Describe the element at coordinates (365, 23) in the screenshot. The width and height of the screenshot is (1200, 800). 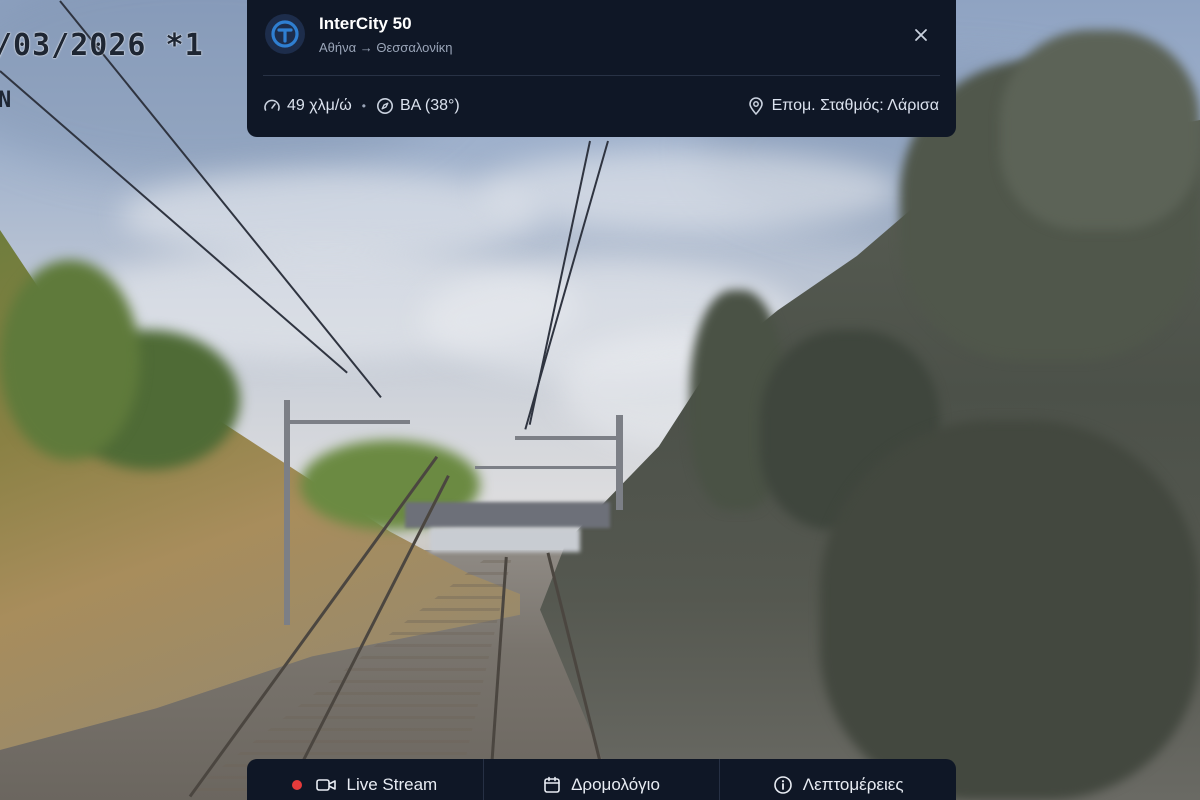
I see `train-name: InterCity 50` at that location.